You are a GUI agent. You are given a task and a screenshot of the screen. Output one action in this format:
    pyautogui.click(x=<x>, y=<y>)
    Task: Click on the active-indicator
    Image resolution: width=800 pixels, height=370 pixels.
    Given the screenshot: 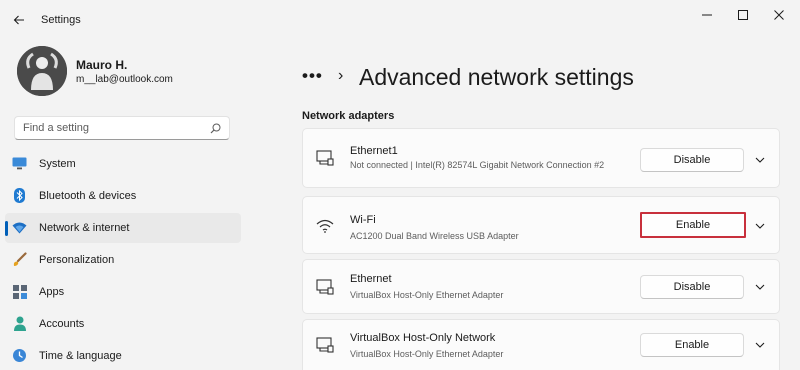 What is the action you would take?
    pyautogui.click(x=6, y=228)
    